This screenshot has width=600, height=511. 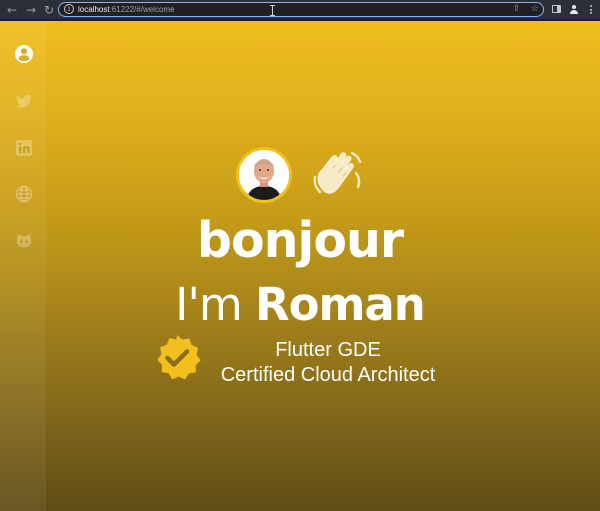 What do you see at coordinates (339, 175) in the screenshot?
I see `waving-hand-icon` at bounding box center [339, 175].